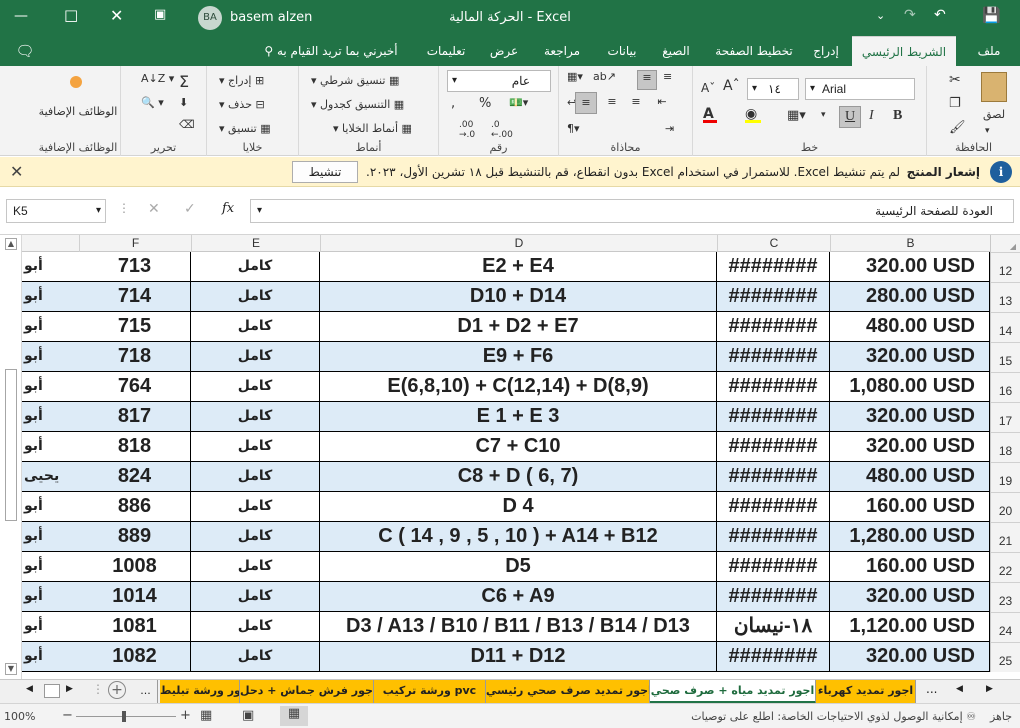  I want to click on tell-me-search: ⚲ أخبرني بما تريد القيام به, so click(331, 51).